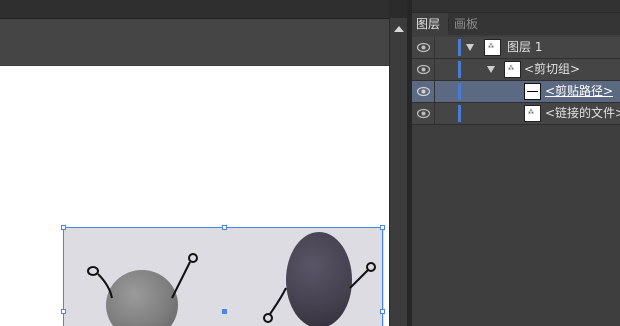 The height and width of the screenshot is (326, 620). Describe the element at coordinates (516, 24) in the screenshot. I see `panel-tabs: 图层 画板` at that location.